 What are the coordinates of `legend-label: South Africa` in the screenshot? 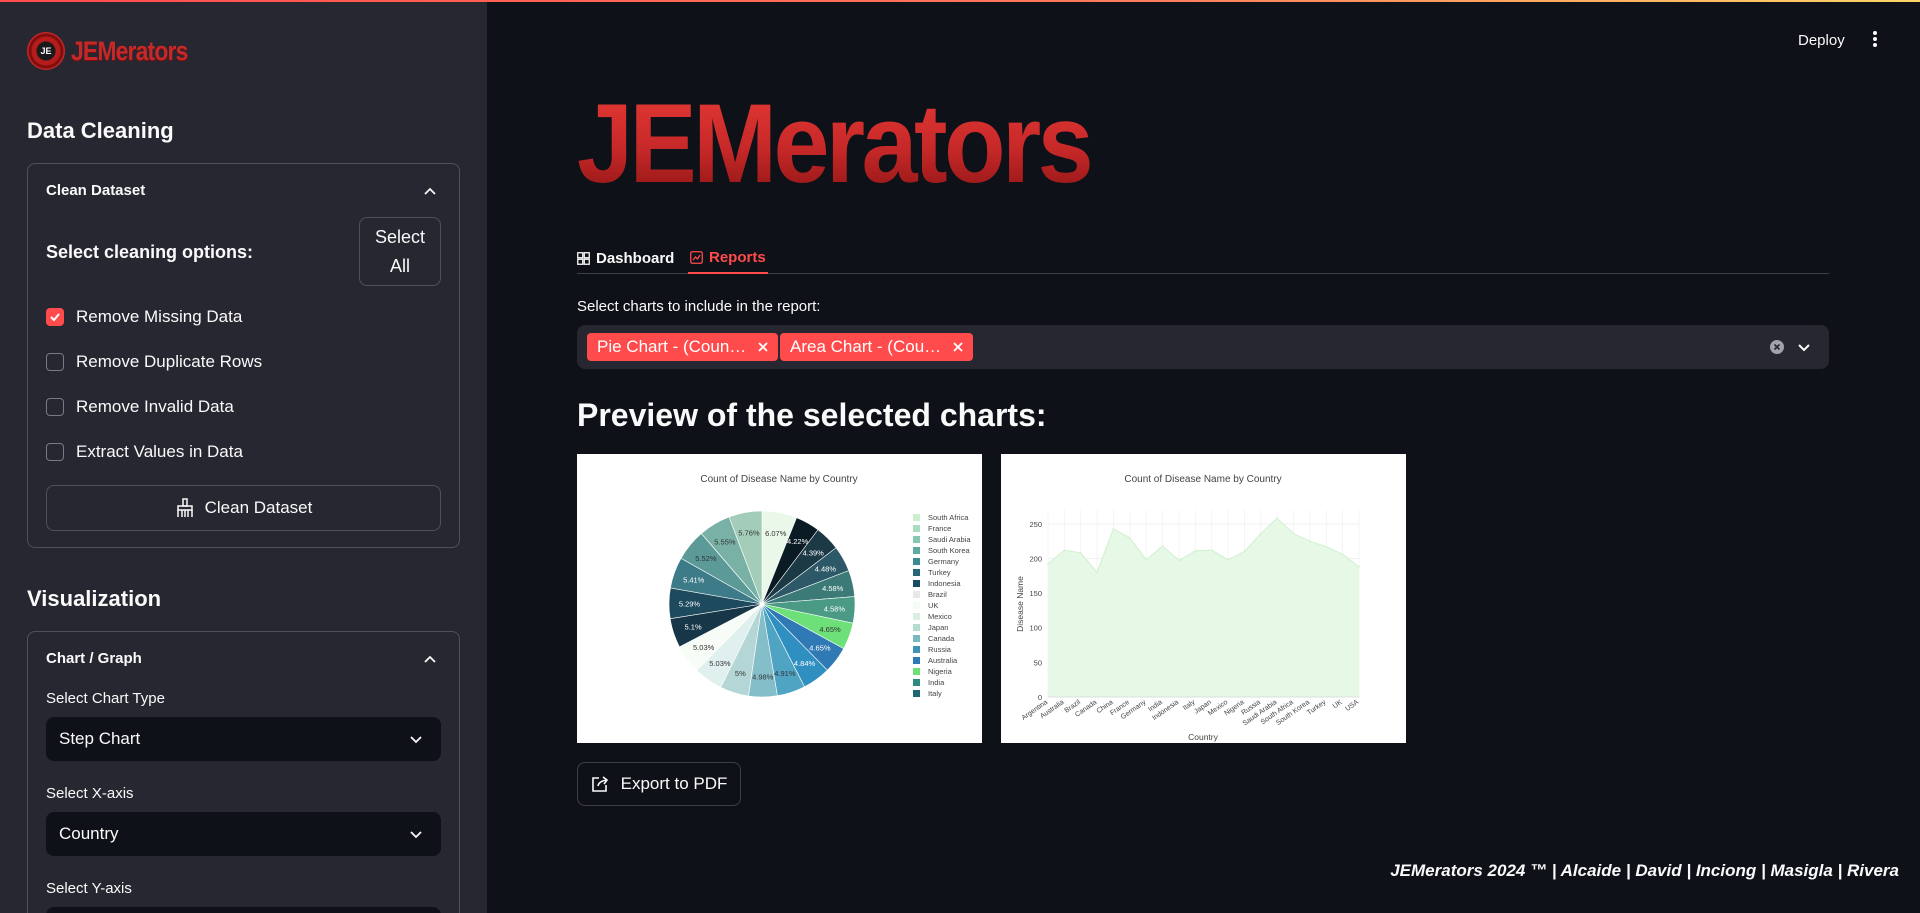 It's located at (948, 517).